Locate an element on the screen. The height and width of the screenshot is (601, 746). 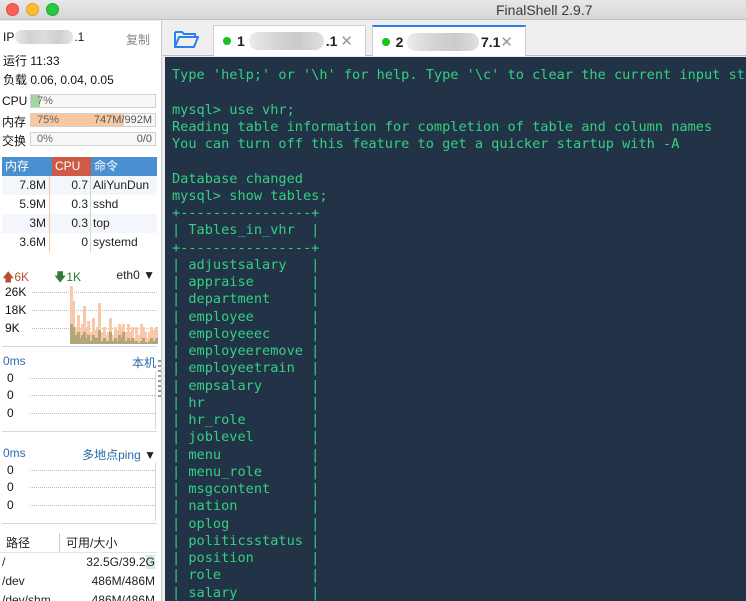
tab-session-2: 2 7.1 ✕ is located at coordinates (449, 40).